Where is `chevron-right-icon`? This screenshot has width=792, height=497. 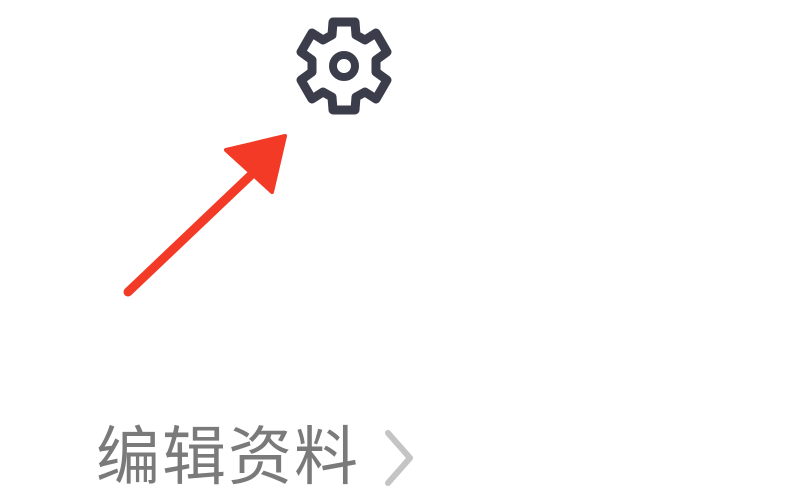
chevron-right-icon is located at coordinates (399, 458).